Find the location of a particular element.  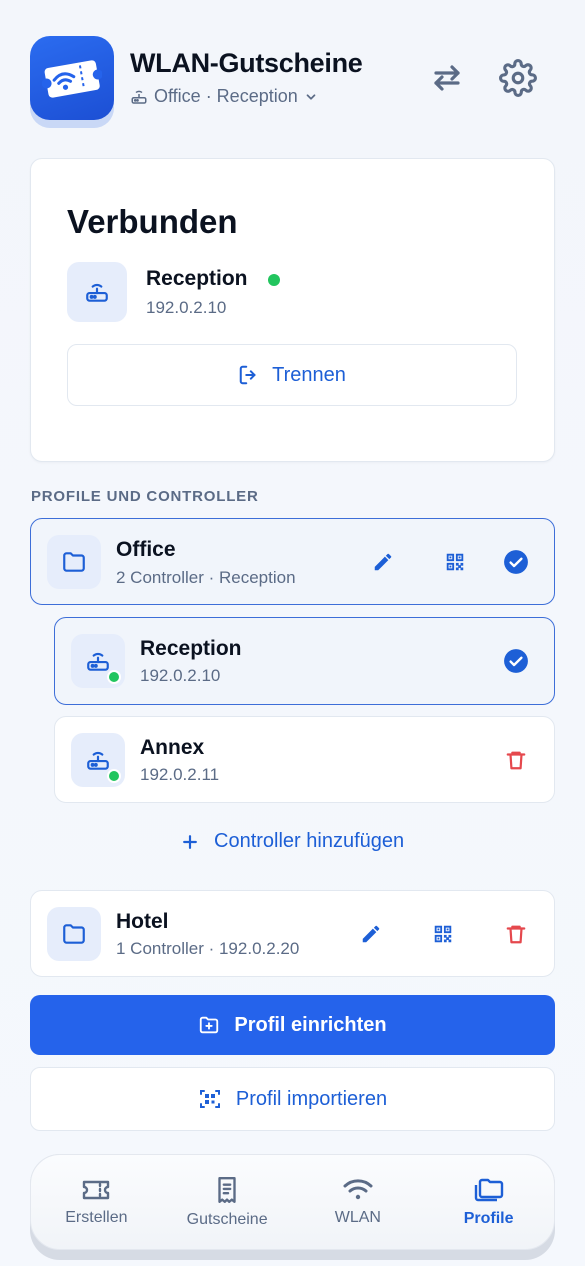

controller-card-annex: Annex 192.0.2.11 is located at coordinates (304, 759).